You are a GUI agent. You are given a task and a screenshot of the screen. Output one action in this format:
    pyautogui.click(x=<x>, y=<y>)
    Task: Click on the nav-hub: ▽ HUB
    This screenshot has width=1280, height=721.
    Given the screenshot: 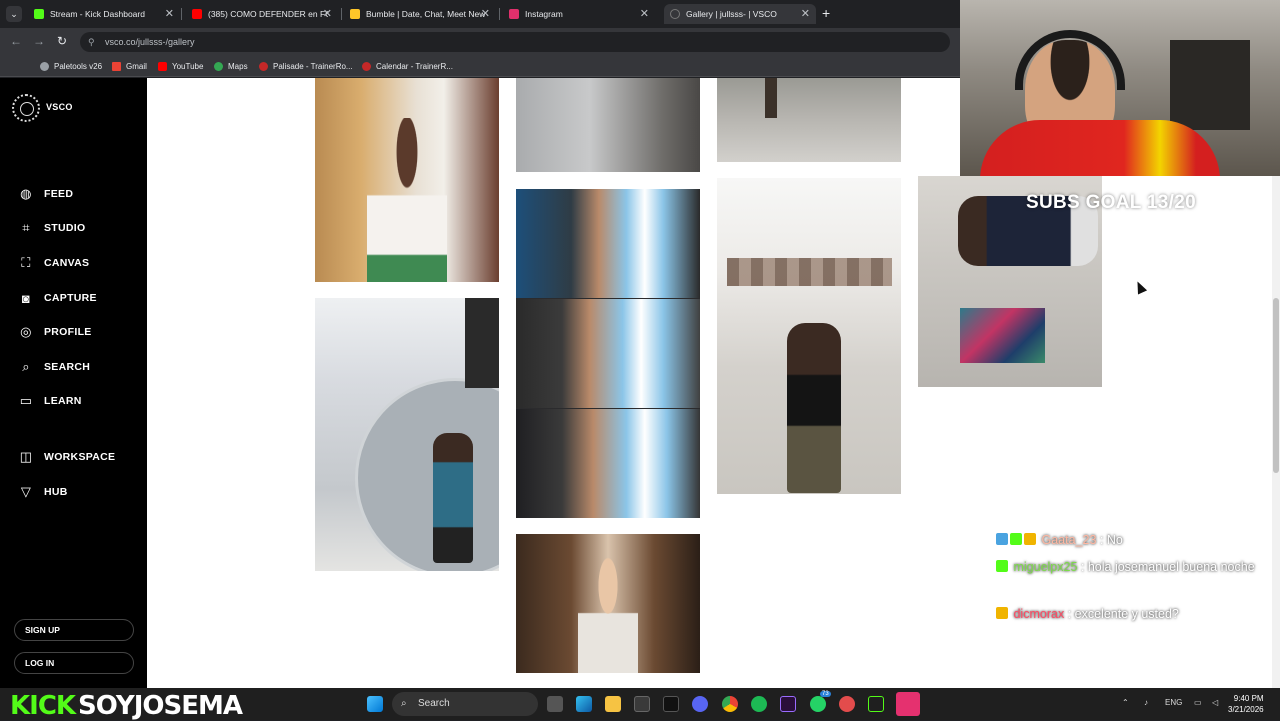 What is the action you would take?
    pyautogui.click(x=42, y=492)
    